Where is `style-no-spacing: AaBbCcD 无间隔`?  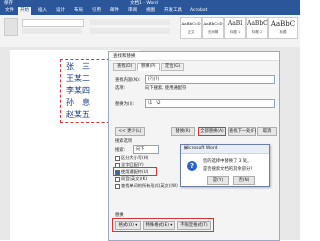 style-no-spacing: AaBbCcD 无间隔 is located at coordinates (213, 28).